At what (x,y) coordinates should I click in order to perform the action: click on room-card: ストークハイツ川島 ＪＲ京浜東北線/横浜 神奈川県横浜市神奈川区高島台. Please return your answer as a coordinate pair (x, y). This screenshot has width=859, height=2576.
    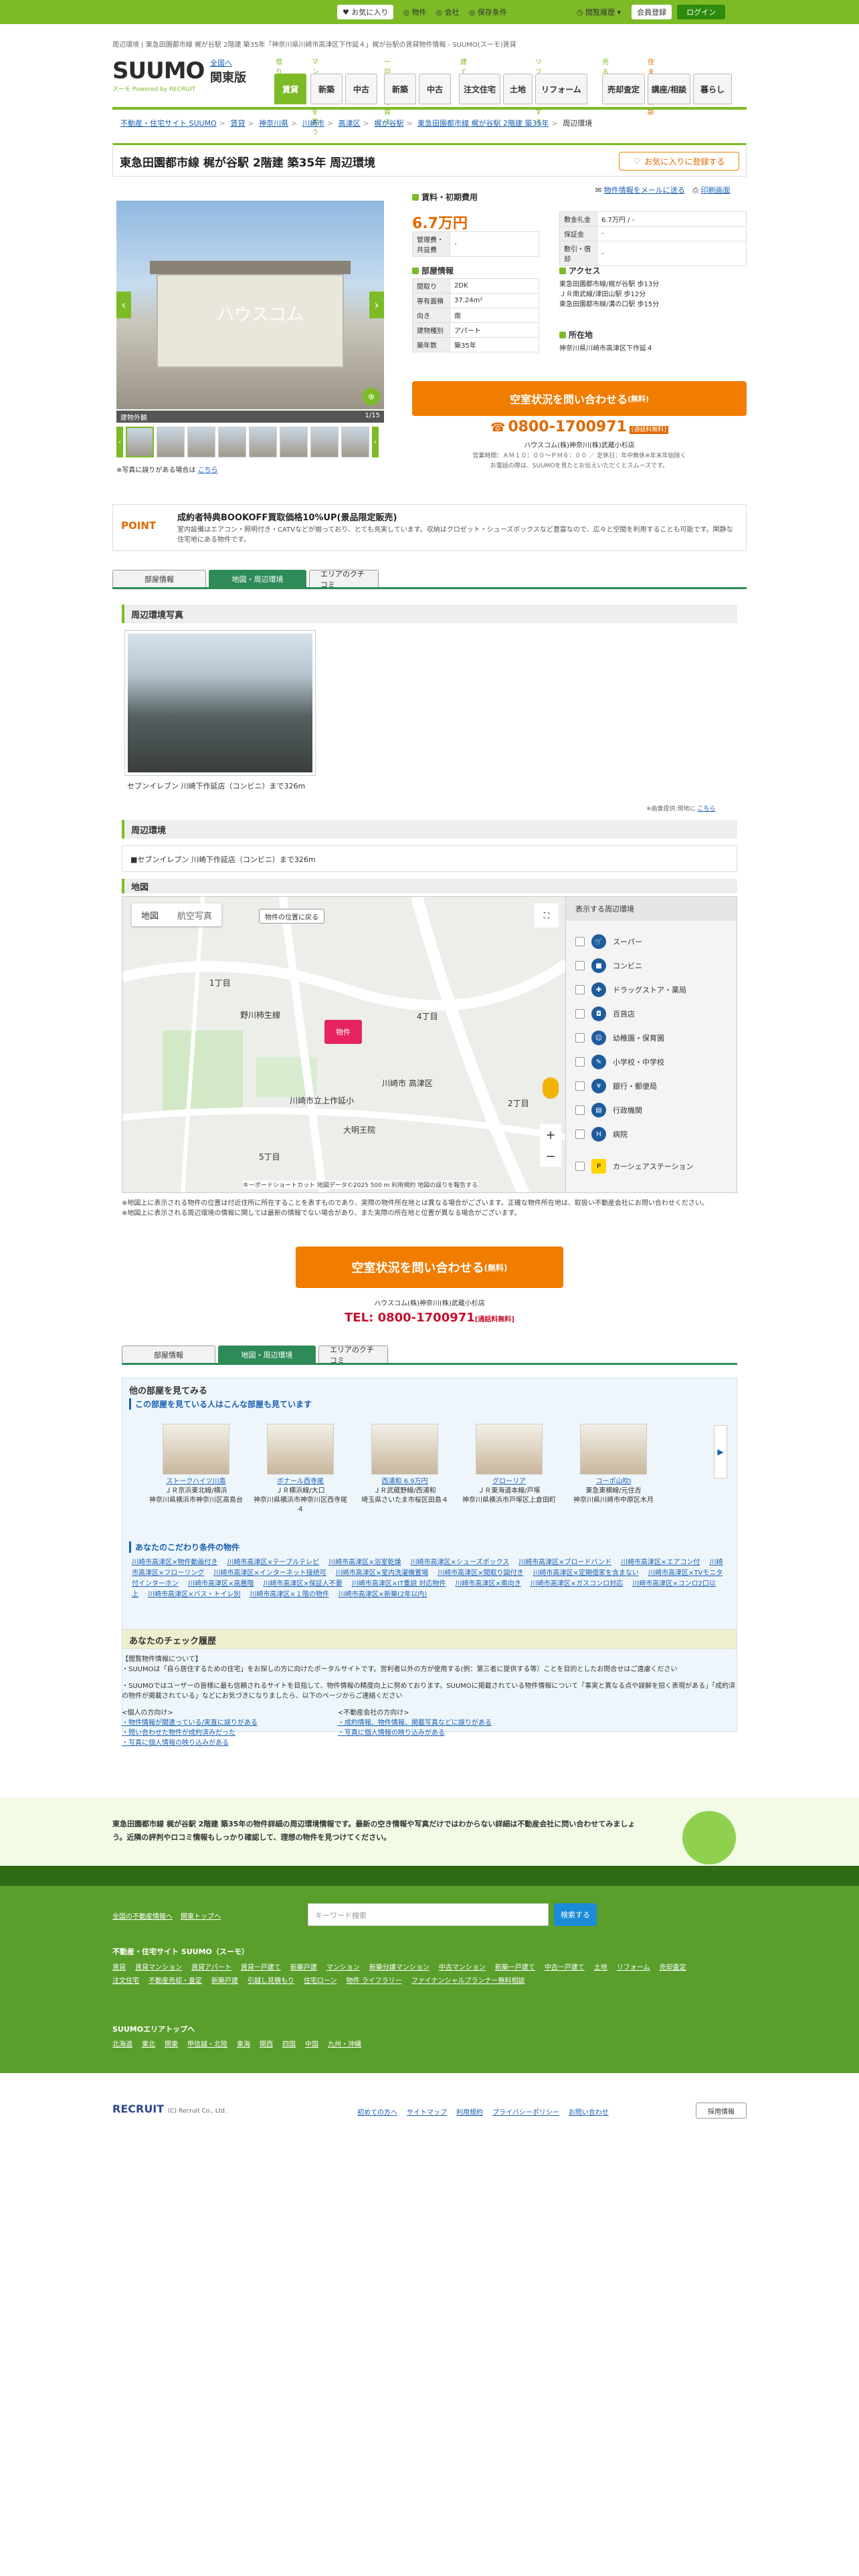
    Looking at the image, I should click on (196, 1465).